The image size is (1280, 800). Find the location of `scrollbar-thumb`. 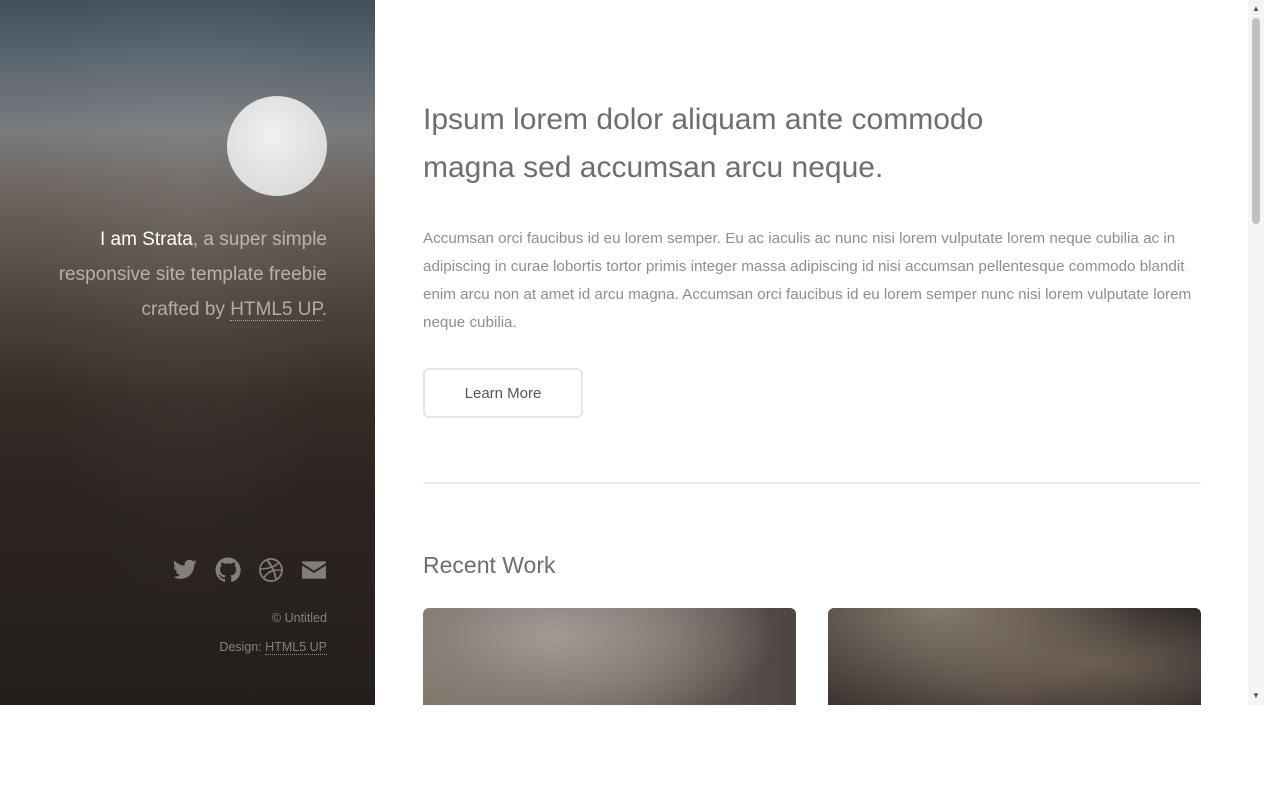

scrollbar-thumb is located at coordinates (1256, 121).